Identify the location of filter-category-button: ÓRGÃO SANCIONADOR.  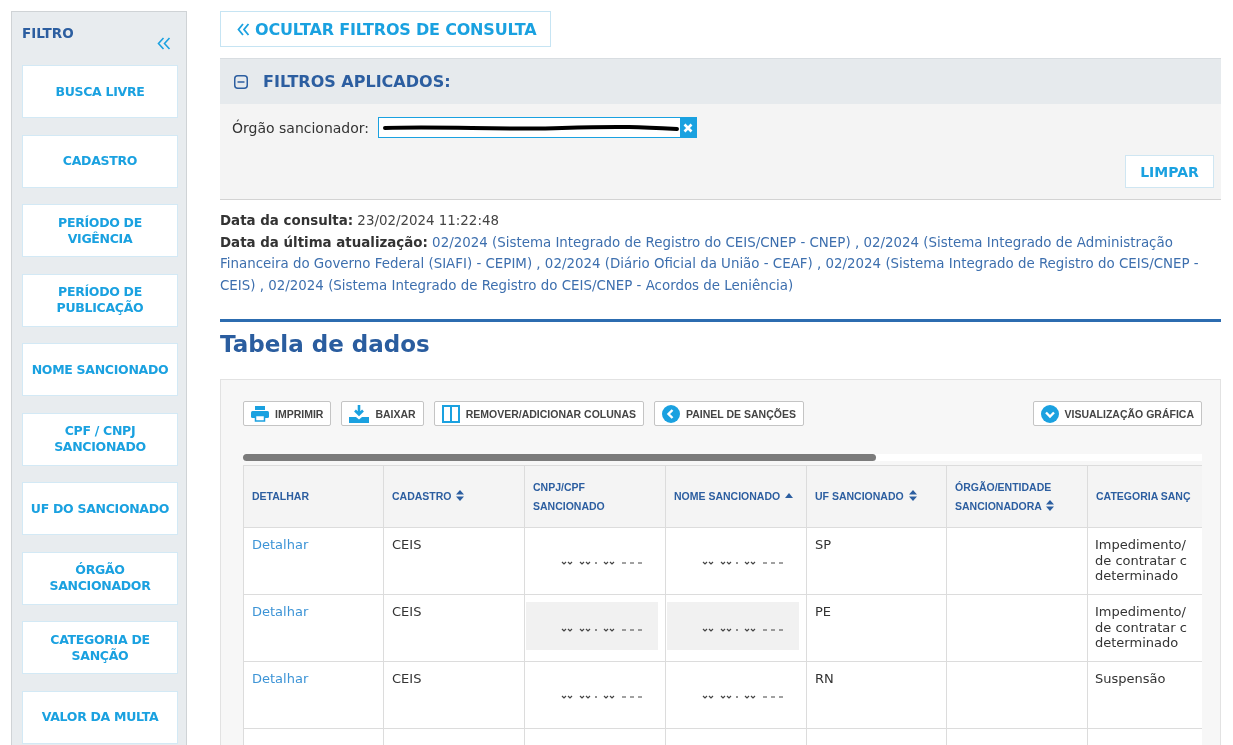
(100, 578).